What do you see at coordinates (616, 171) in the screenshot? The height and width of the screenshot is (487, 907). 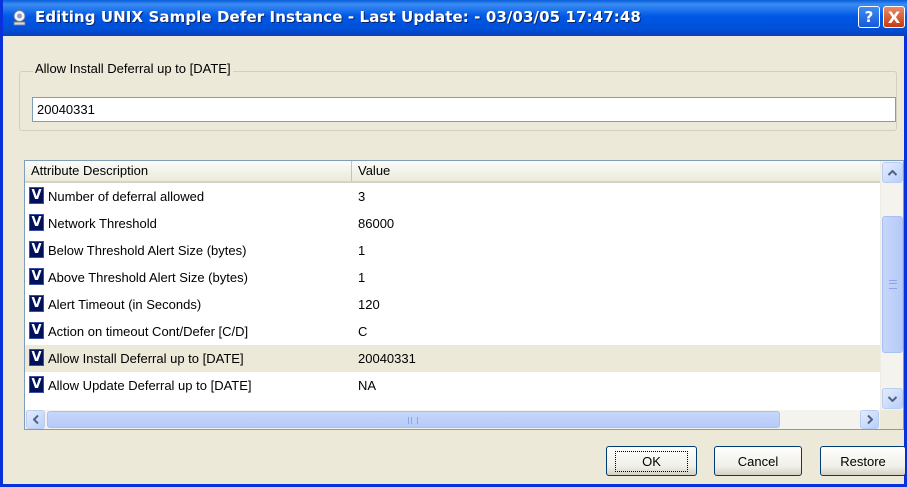 I see `column-header-value: Value` at bounding box center [616, 171].